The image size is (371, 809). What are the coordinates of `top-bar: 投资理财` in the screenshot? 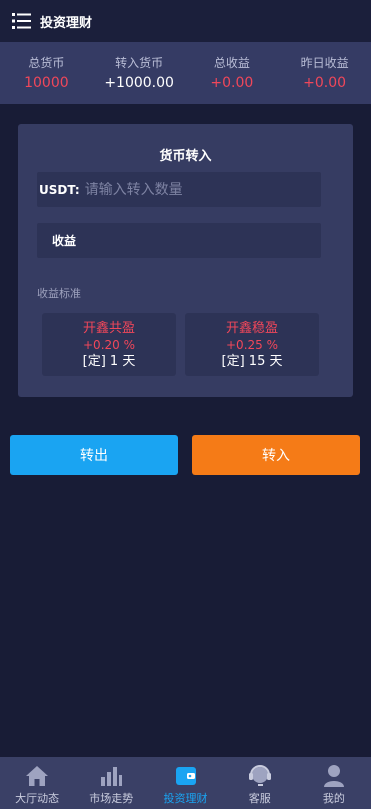 It's located at (185, 21).